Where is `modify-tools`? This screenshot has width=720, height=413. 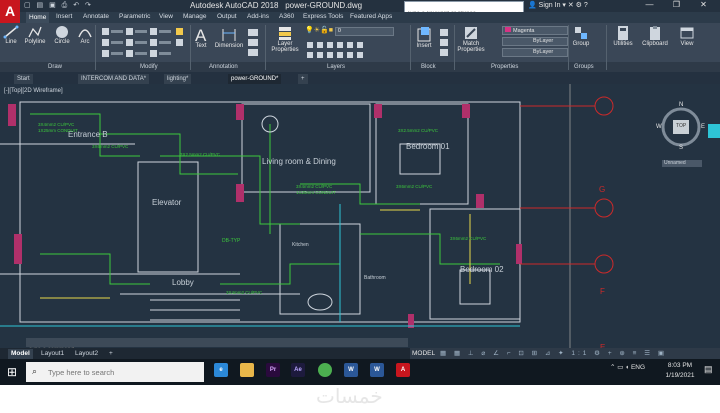
modify-tools is located at coordinates (145, 43).